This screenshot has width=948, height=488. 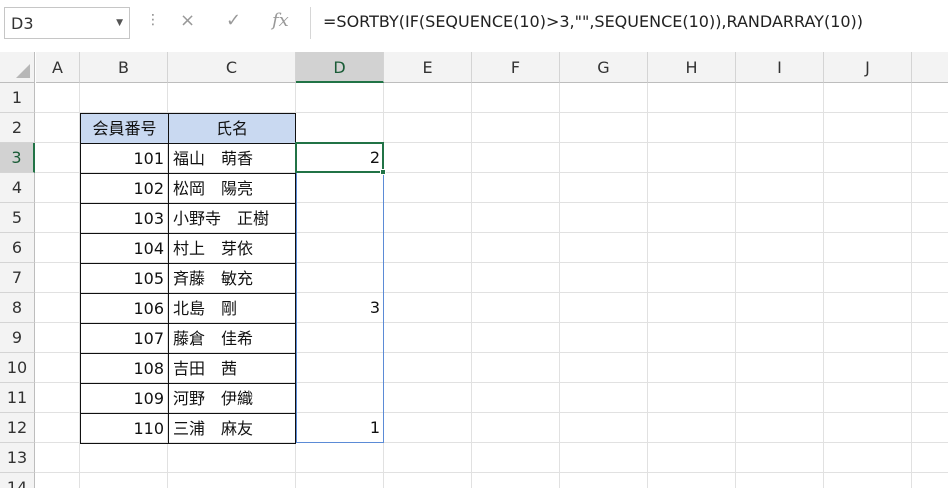 What do you see at coordinates (124, 308) in the screenshot?
I see `cell-b8: 106` at bounding box center [124, 308].